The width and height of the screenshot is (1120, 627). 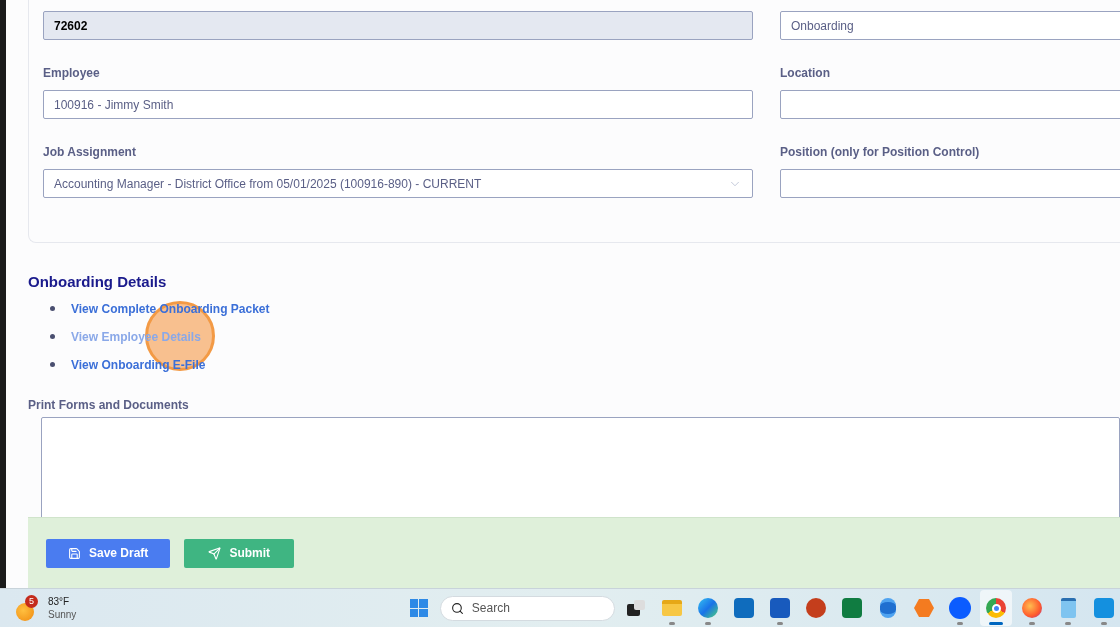 I want to click on field-label: Position (only for Position Control), so click(x=880, y=151).